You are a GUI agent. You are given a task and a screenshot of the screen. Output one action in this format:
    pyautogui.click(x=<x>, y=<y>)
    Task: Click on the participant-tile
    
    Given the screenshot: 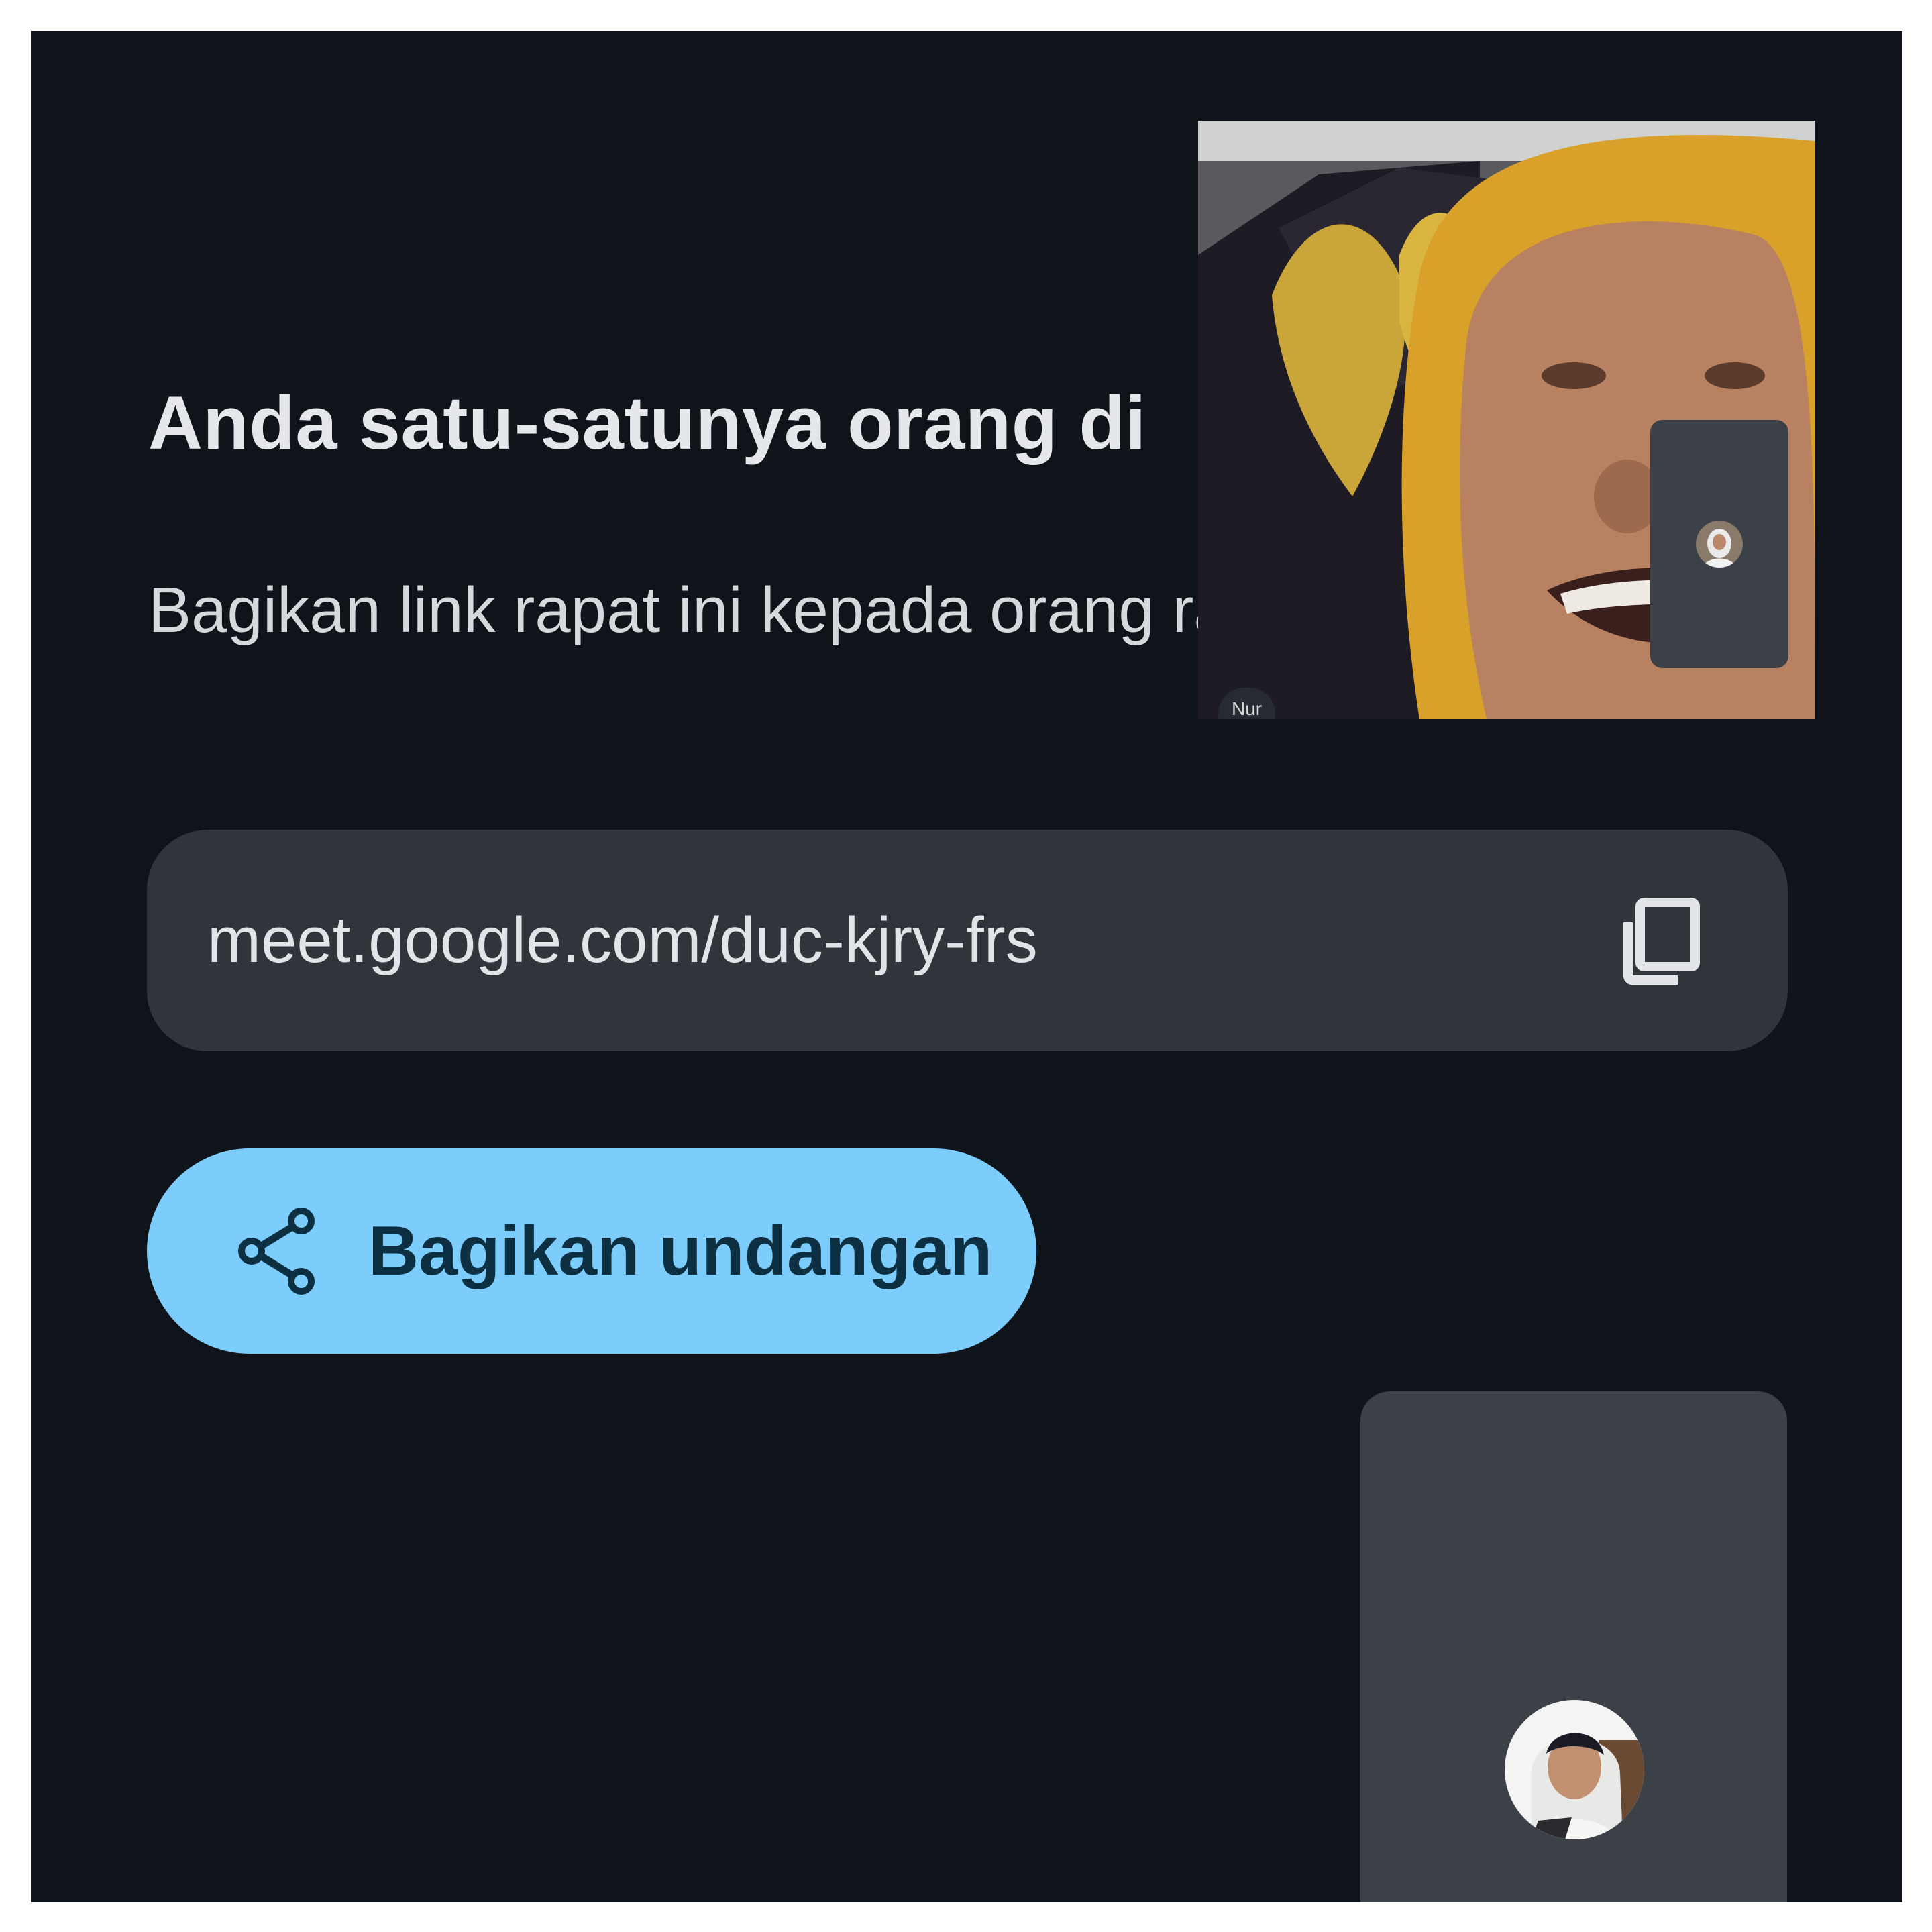 What is the action you would take?
    pyautogui.click(x=1573, y=1646)
    